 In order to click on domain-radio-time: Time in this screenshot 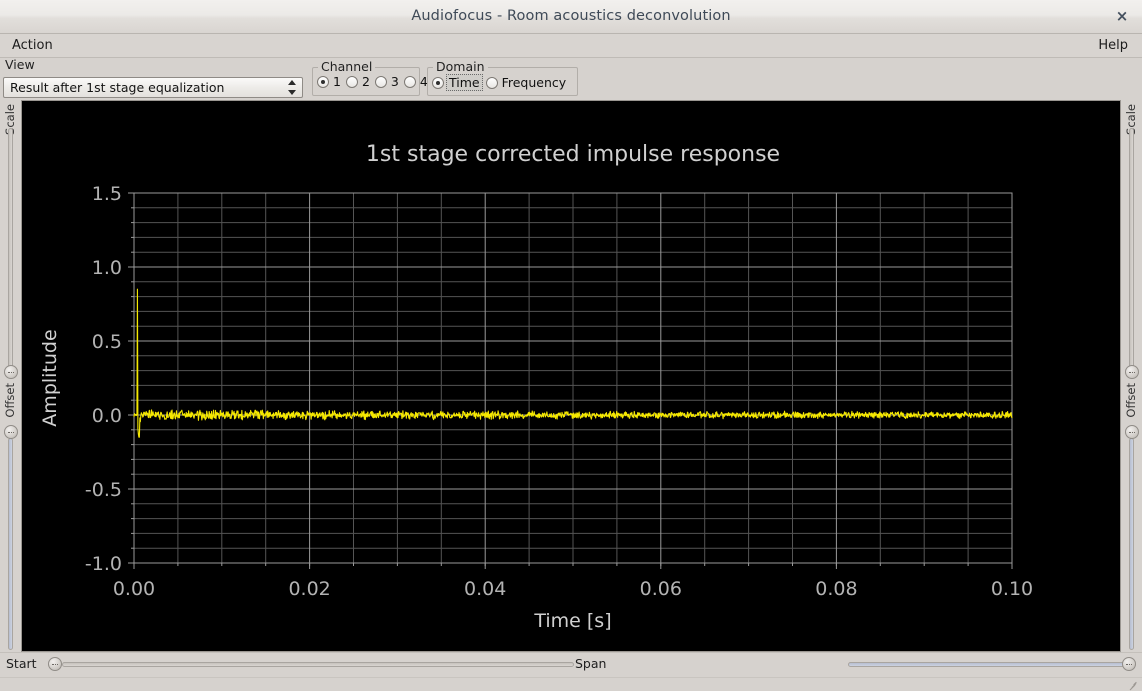, I will do `click(457, 82)`.